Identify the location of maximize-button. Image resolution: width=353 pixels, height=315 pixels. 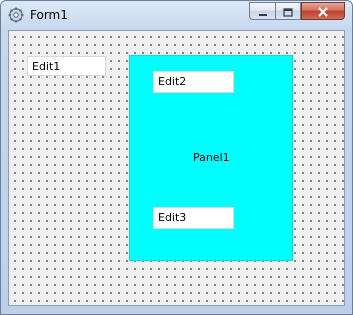
(288, 11).